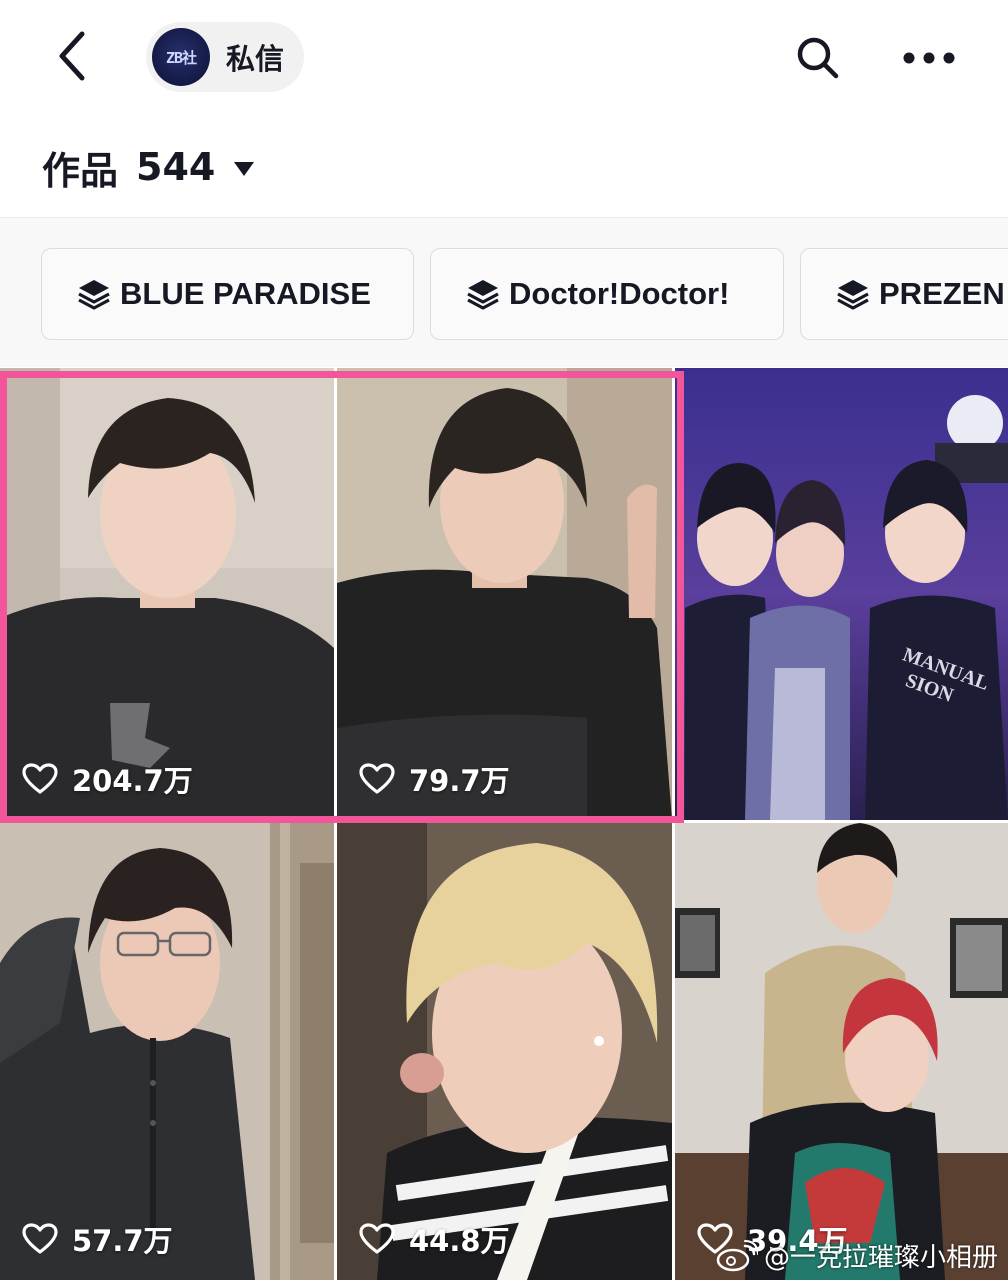  What do you see at coordinates (737, 1255) in the screenshot?
I see `weibo-logo-icon` at bounding box center [737, 1255].